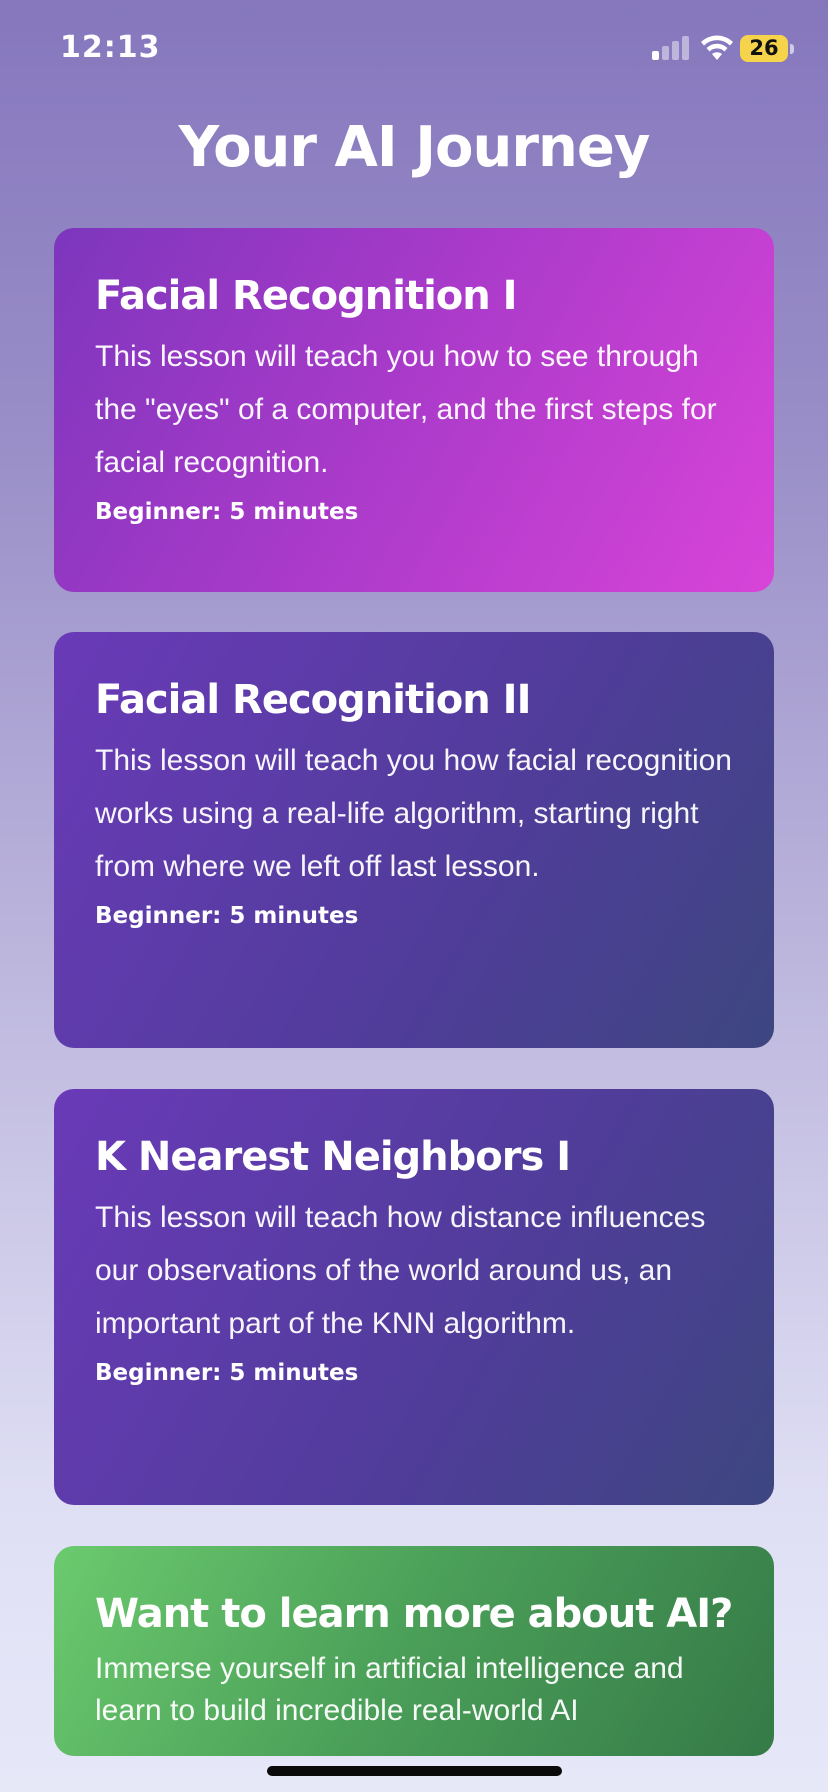 The height and width of the screenshot is (1792, 828). I want to click on promo-title: Want to learn more about AI?, so click(414, 1614).